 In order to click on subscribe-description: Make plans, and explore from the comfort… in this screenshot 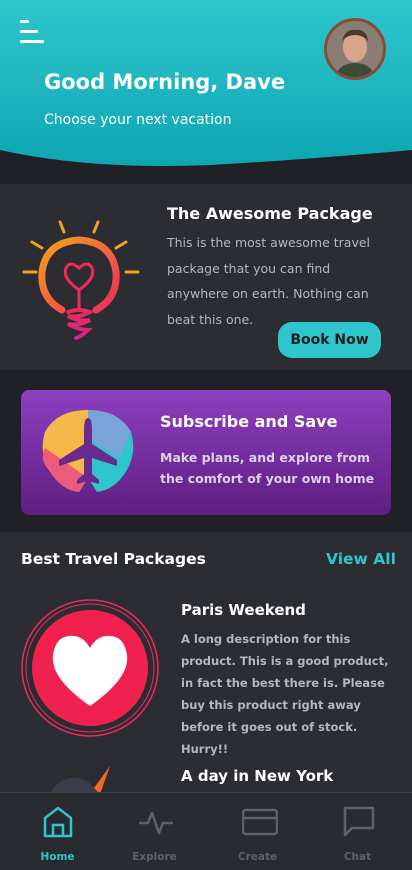, I will do `click(267, 468)`.